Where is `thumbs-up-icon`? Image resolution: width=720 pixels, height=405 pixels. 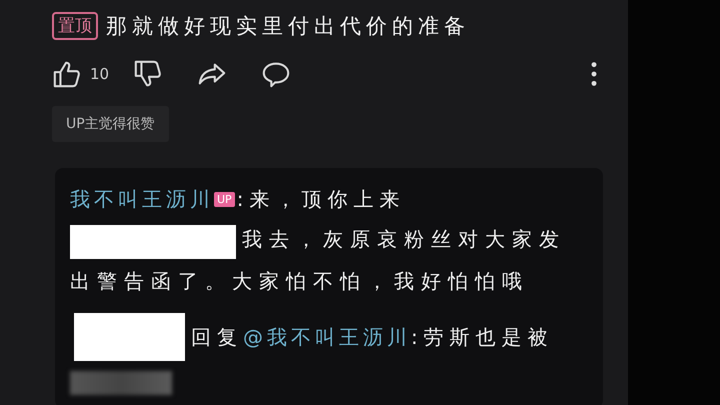
thumbs-up-icon is located at coordinates (67, 74).